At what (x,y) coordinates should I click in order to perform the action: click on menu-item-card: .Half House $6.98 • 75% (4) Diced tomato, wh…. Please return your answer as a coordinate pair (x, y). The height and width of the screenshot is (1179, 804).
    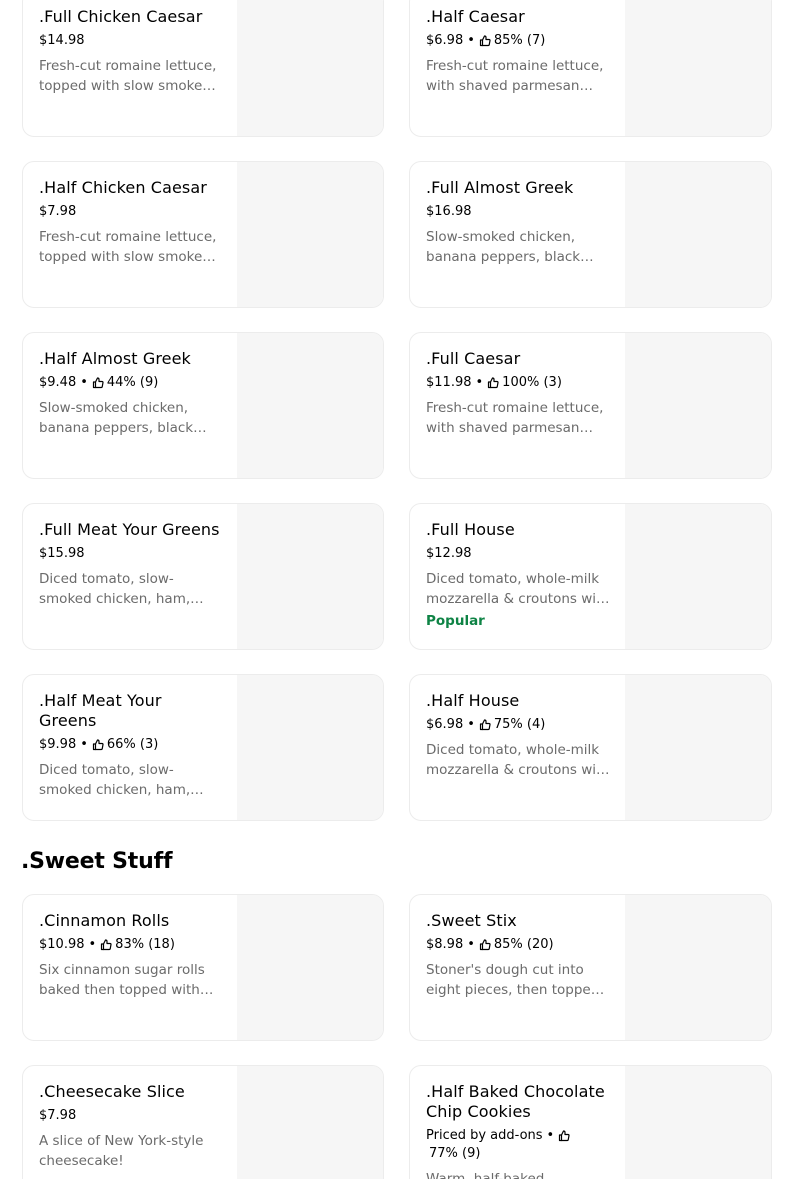
    Looking at the image, I should click on (590, 747).